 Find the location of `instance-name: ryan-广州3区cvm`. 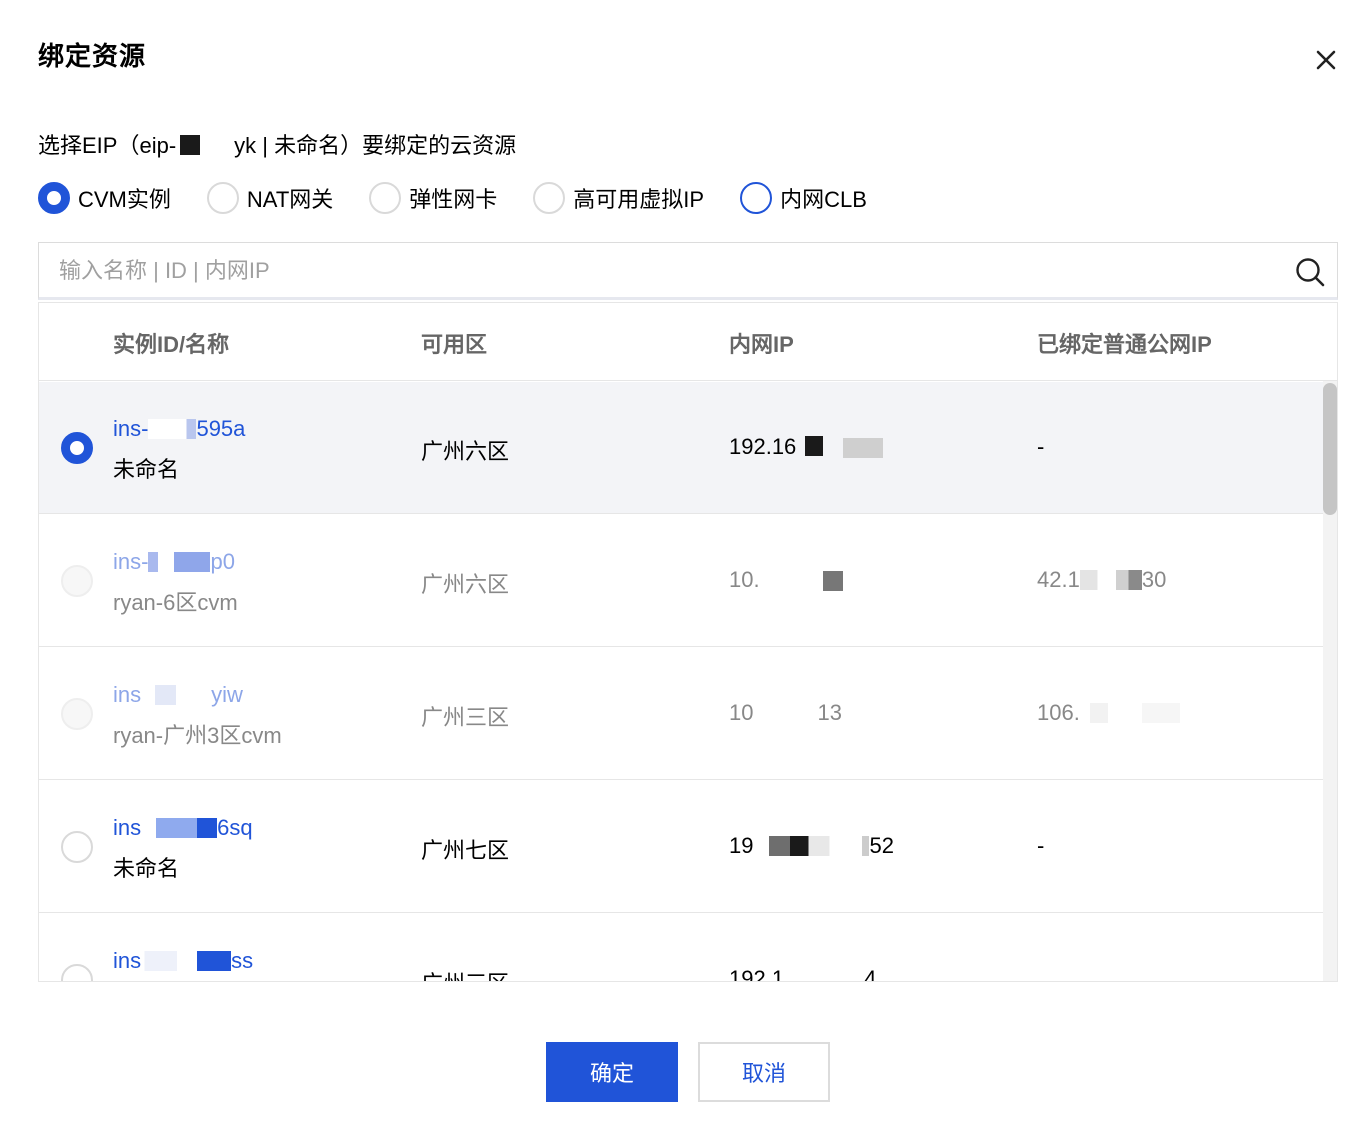

instance-name: ryan-广州3区cvm is located at coordinates (197, 735).